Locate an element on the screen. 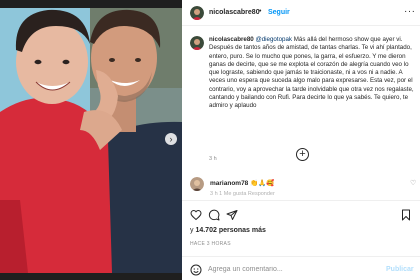  bookmark-icon is located at coordinates (406, 214).